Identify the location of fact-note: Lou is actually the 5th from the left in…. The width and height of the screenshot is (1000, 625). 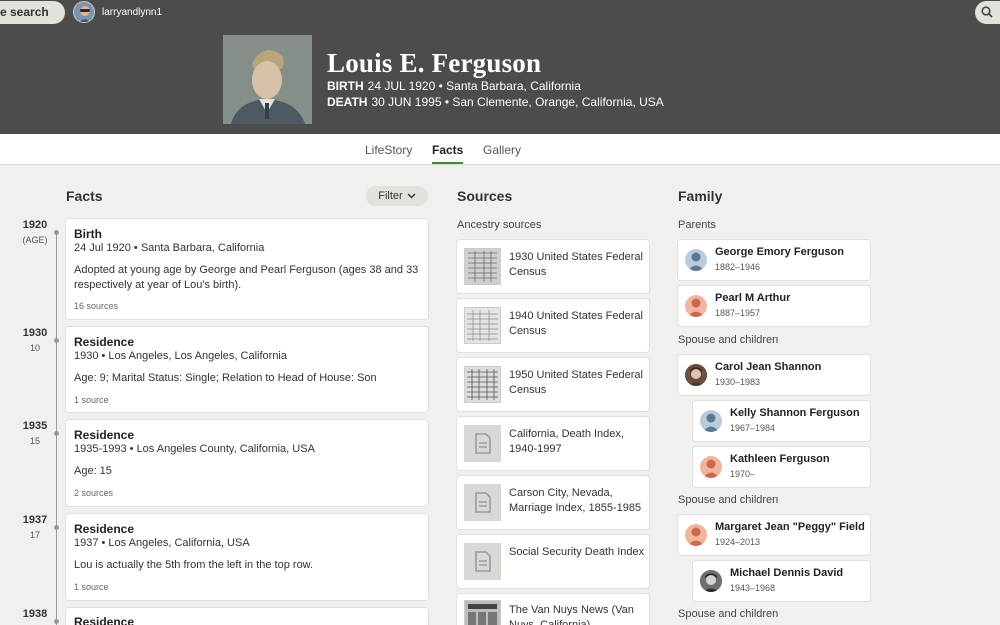
(194, 565).